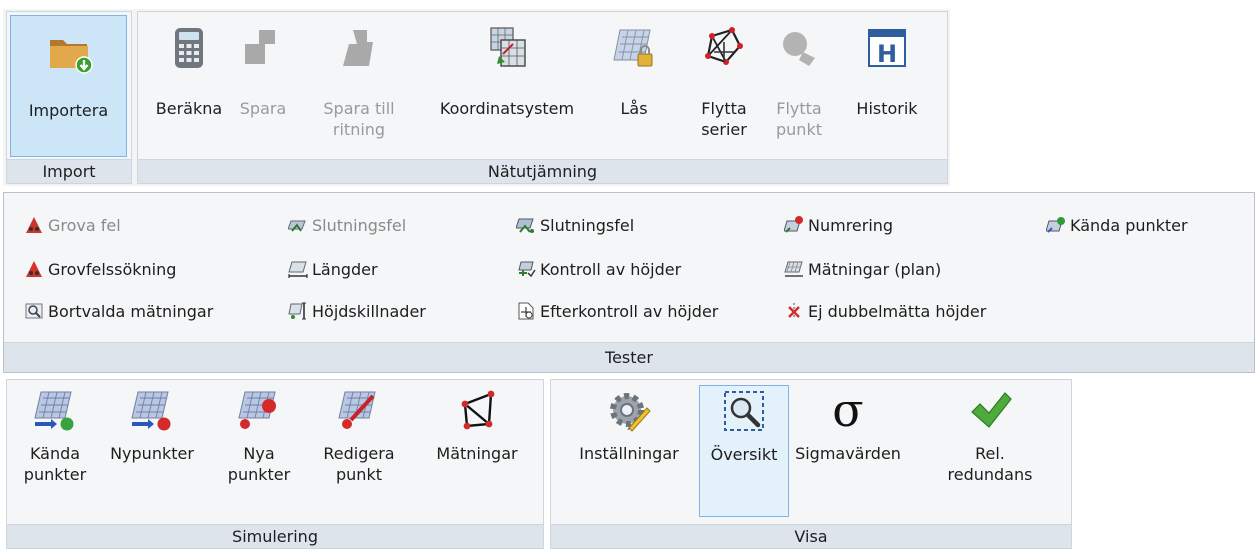  I want to click on lock-grid-icon, so click(633, 48).